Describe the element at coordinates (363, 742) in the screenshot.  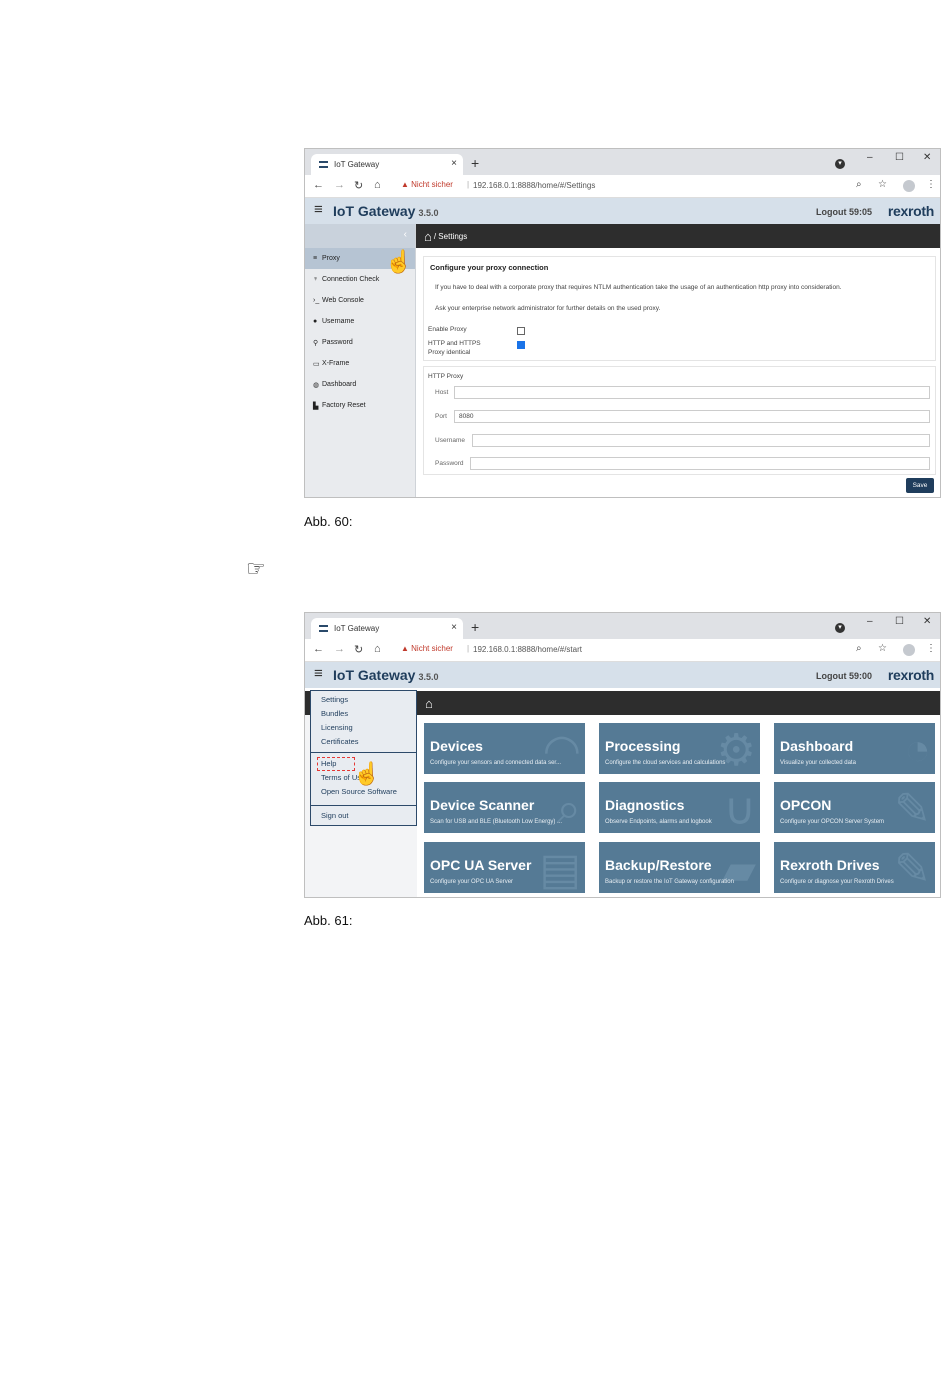
I see `menu-item-certificates: Certificates` at that location.